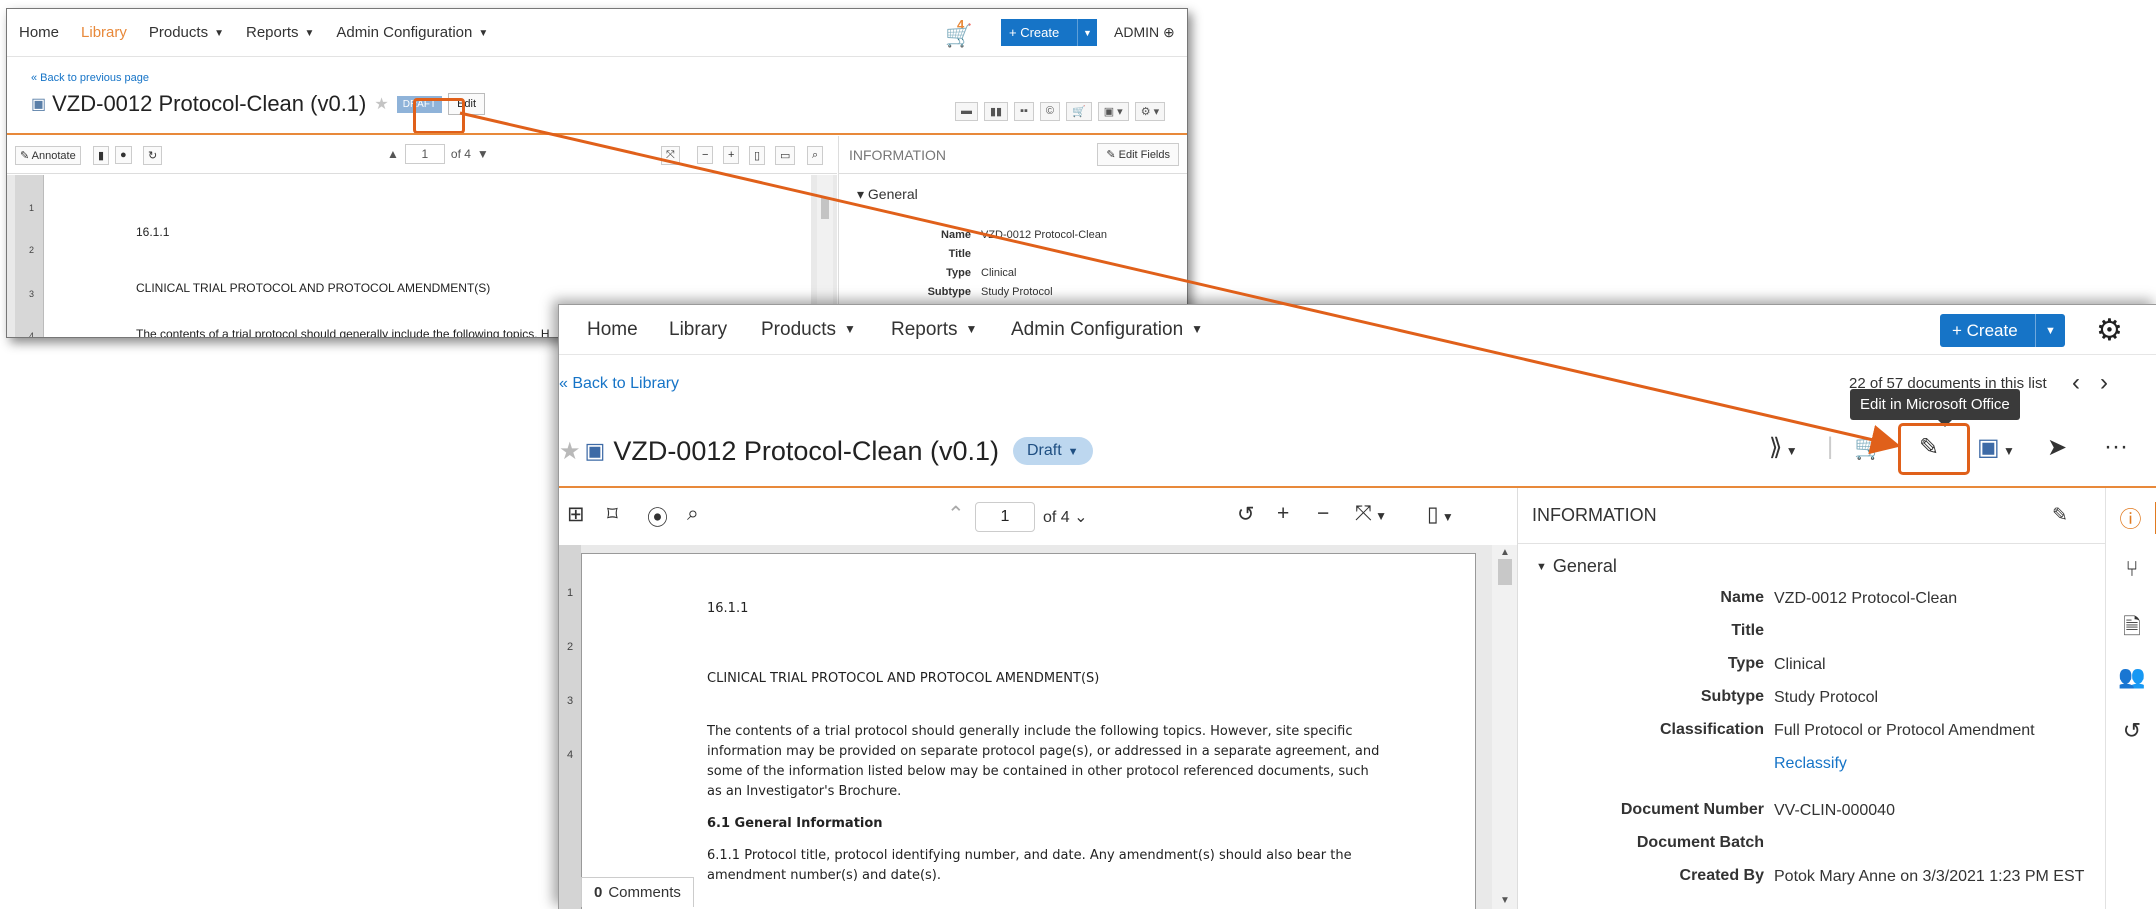 The height and width of the screenshot is (909, 2156). What do you see at coordinates (2131, 569) in the screenshot?
I see `relationships-icon: ⑂` at bounding box center [2131, 569].